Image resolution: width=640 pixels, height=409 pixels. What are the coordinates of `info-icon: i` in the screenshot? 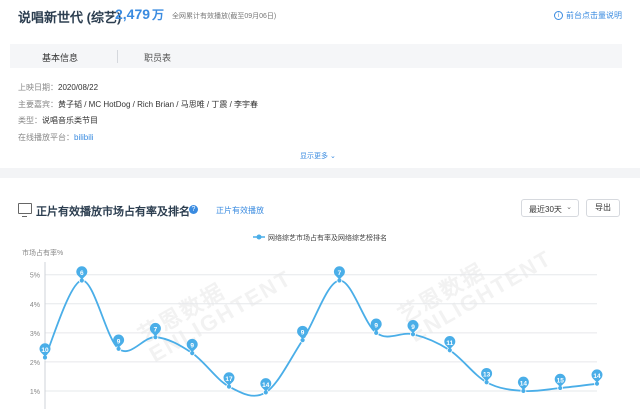 It's located at (558, 15).